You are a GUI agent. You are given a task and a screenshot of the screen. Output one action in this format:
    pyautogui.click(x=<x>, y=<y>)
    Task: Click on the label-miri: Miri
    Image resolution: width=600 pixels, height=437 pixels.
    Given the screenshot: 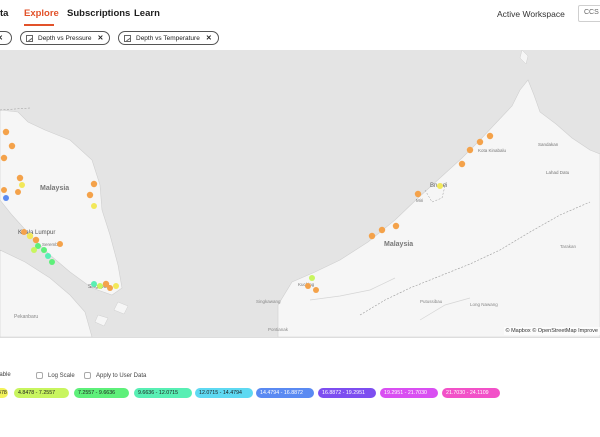 What is the action you would take?
    pyautogui.click(x=419, y=200)
    